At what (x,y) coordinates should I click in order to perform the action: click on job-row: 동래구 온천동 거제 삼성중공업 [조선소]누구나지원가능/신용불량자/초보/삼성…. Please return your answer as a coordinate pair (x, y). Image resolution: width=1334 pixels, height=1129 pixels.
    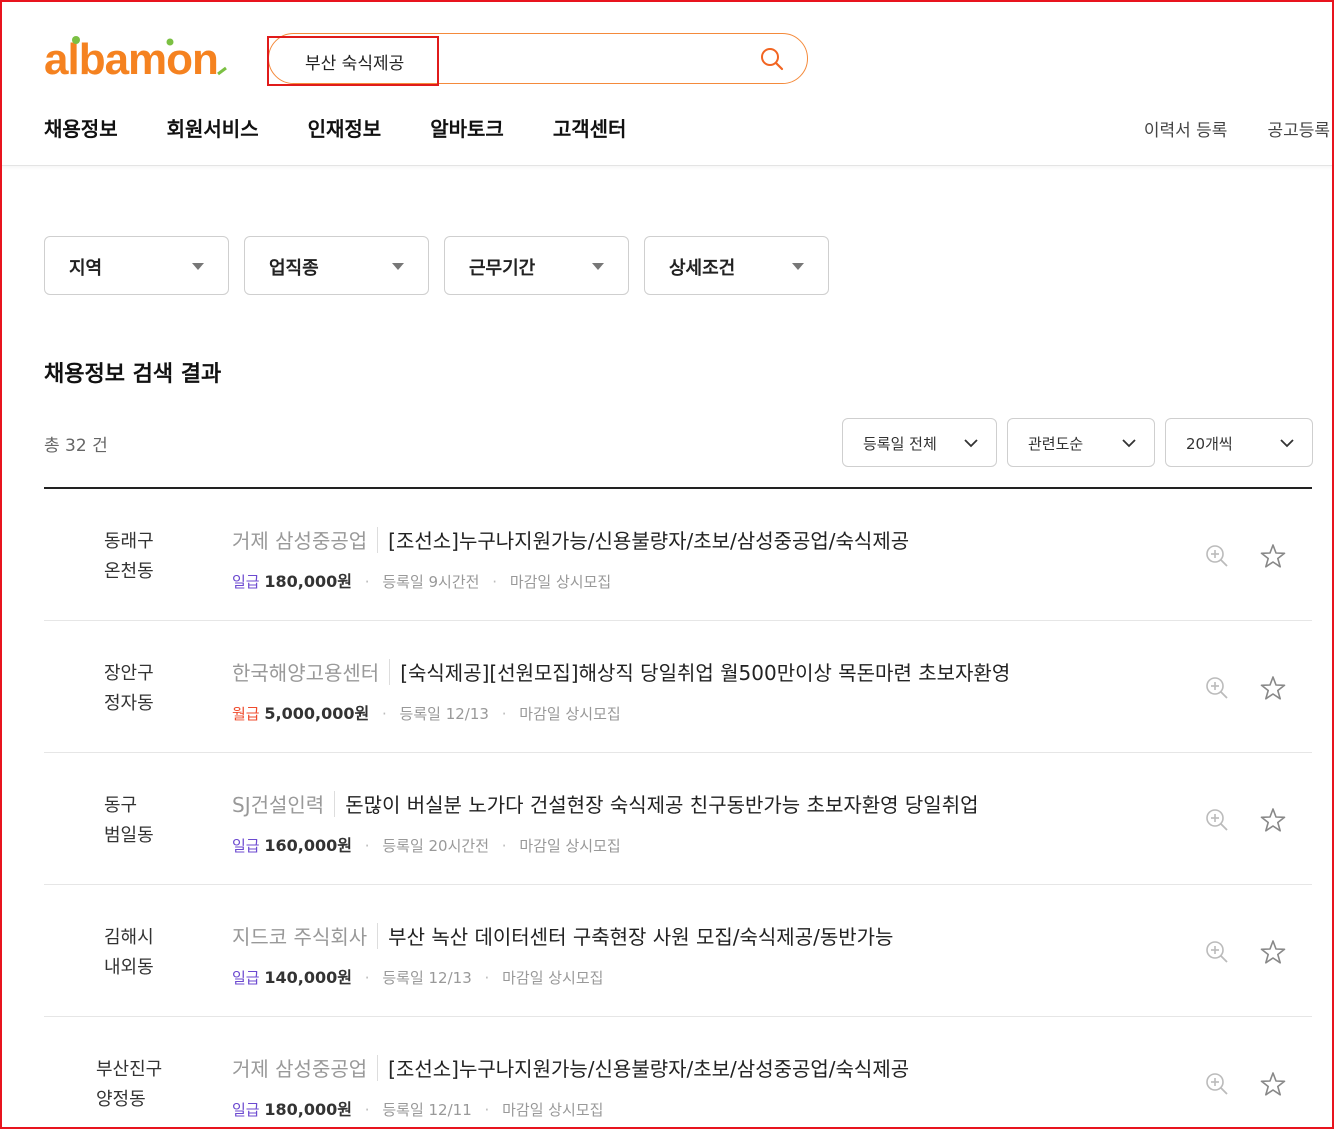
    Looking at the image, I should click on (678, 555).